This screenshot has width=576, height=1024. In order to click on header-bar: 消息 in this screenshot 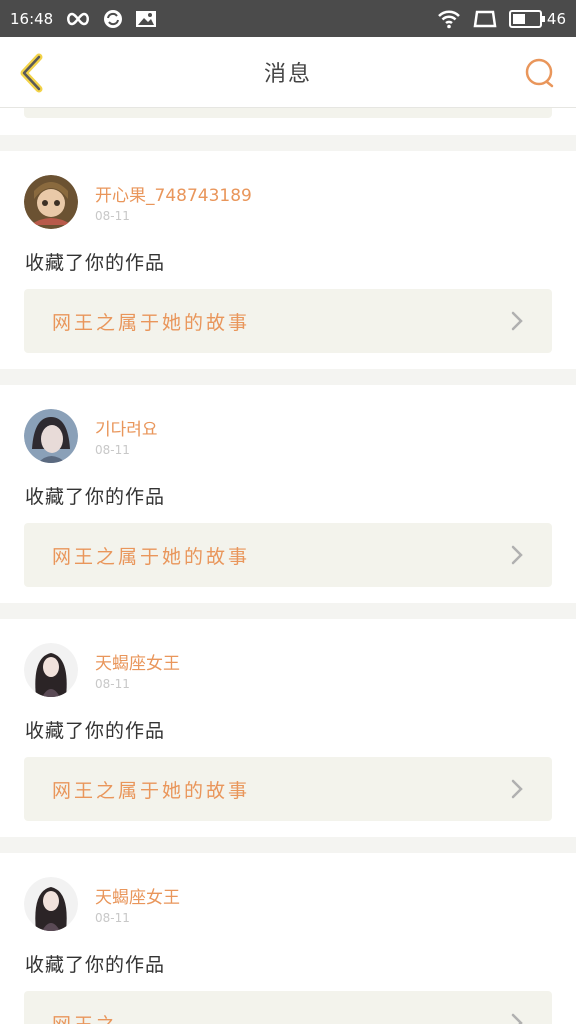, I will do `click(288, 72)`.